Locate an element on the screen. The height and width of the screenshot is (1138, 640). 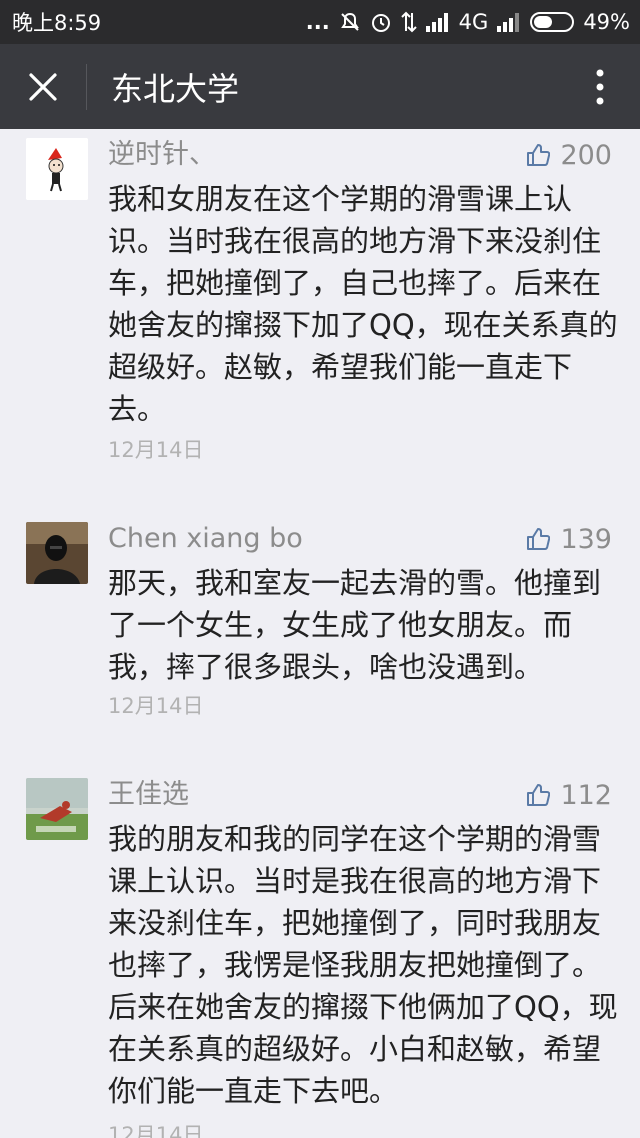
comment-line: 识。当时我在很高的地方滑下来没刹住 is located at coordinates (355, 241).